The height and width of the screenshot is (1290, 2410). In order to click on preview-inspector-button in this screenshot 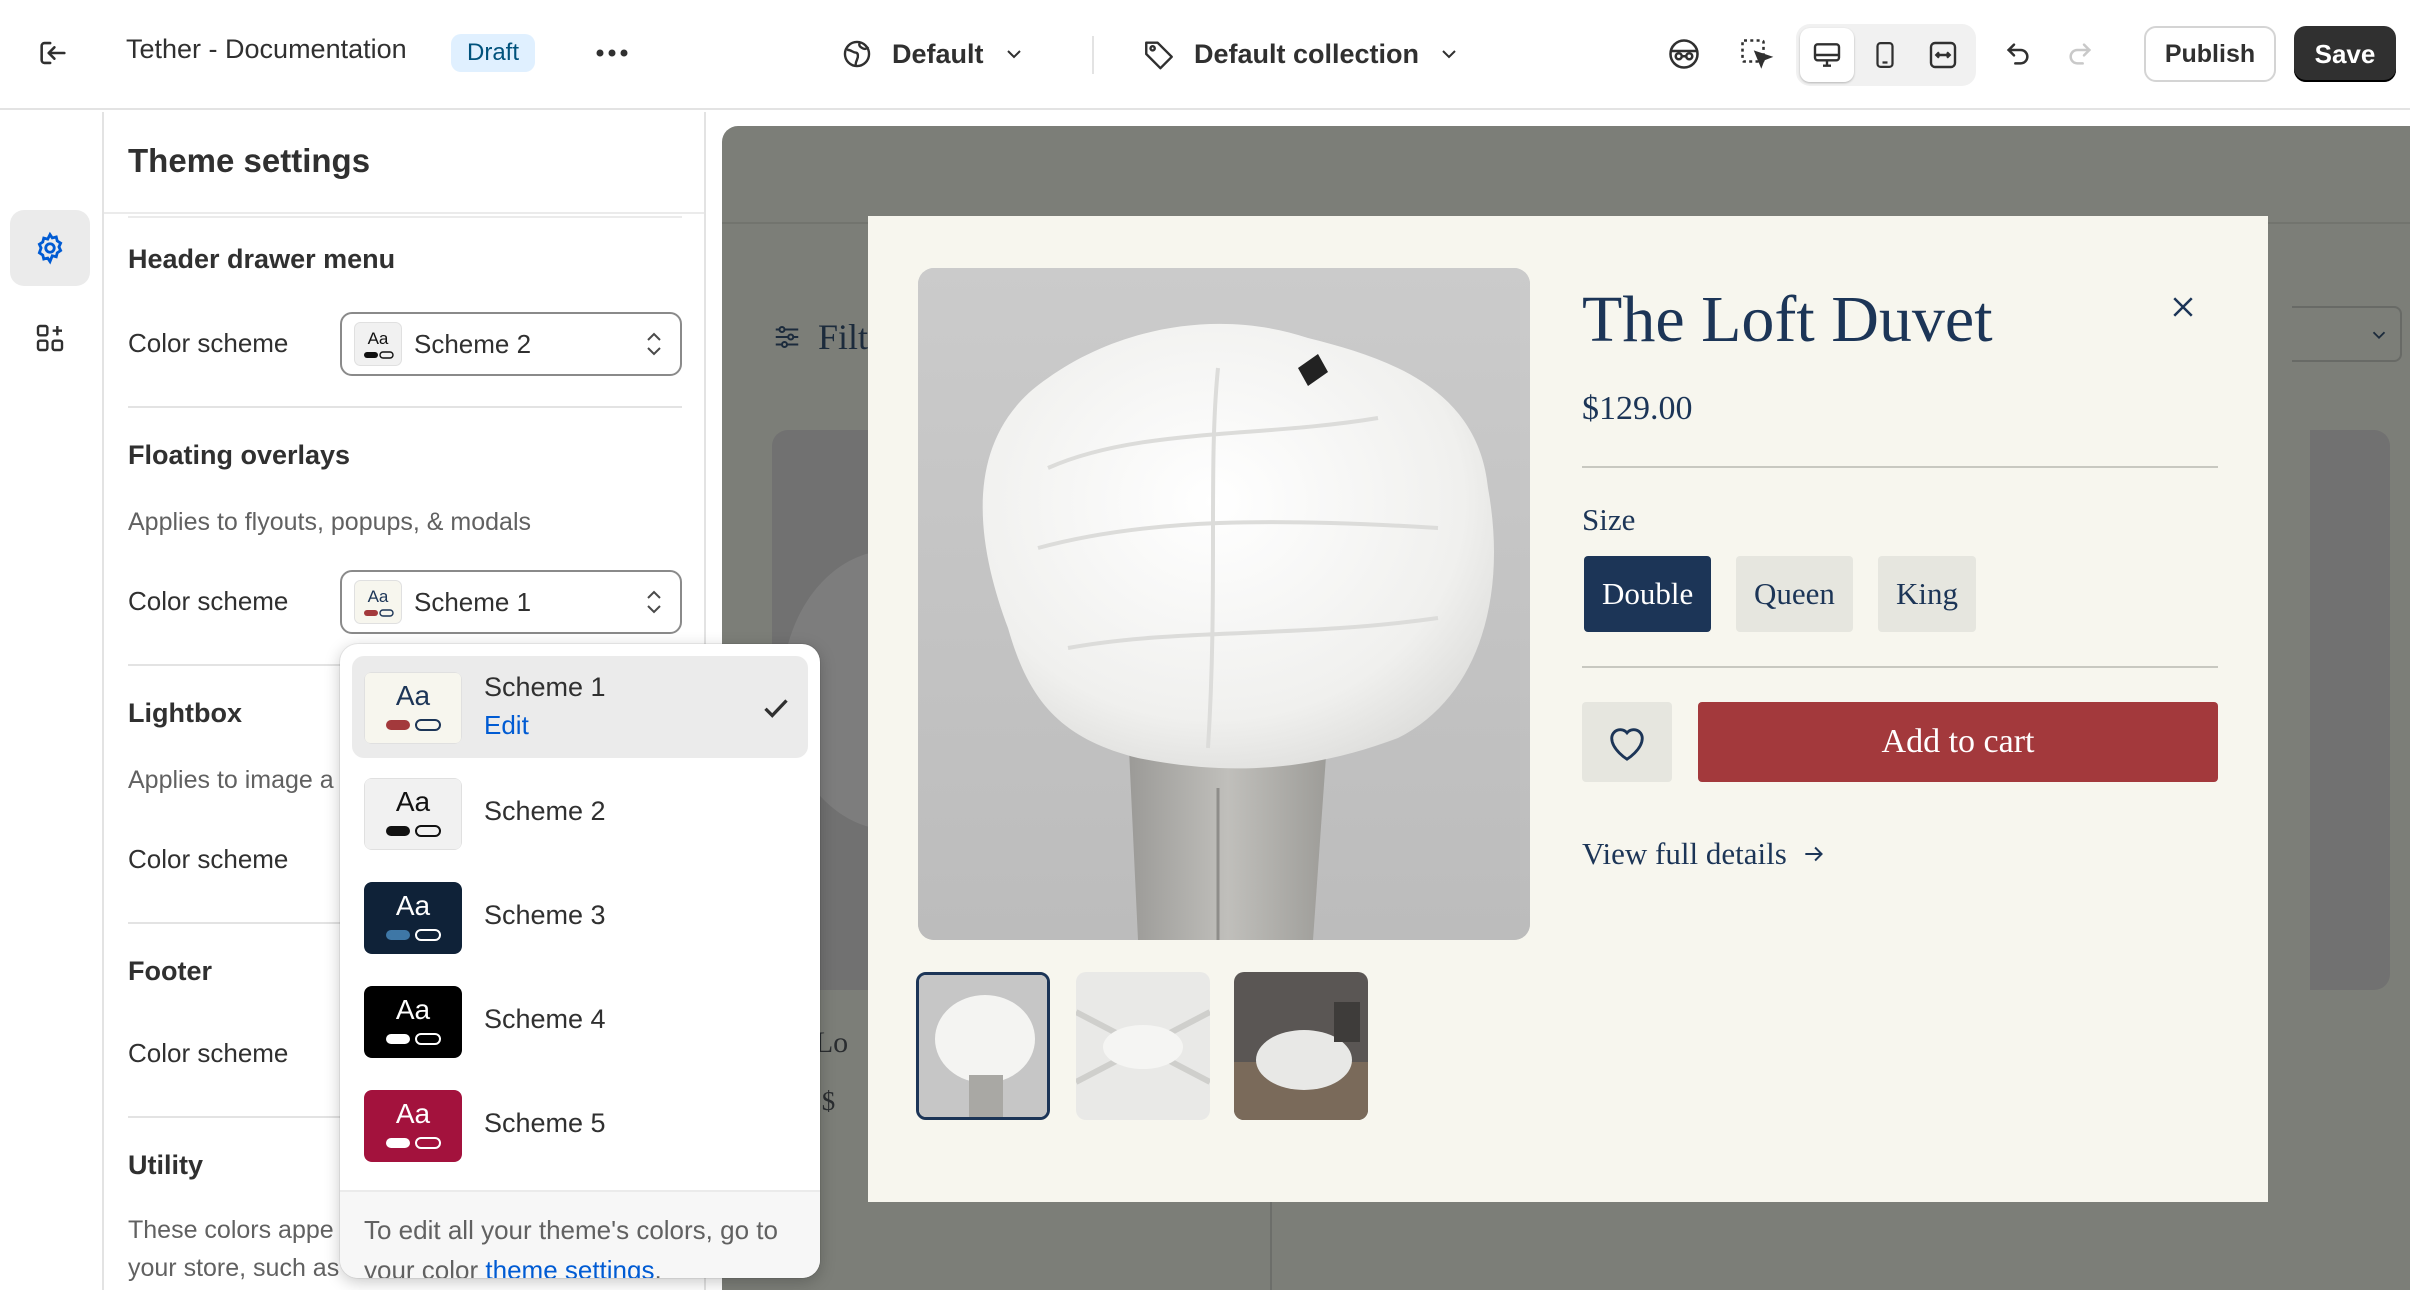, I will do `click(1684, 54)`.